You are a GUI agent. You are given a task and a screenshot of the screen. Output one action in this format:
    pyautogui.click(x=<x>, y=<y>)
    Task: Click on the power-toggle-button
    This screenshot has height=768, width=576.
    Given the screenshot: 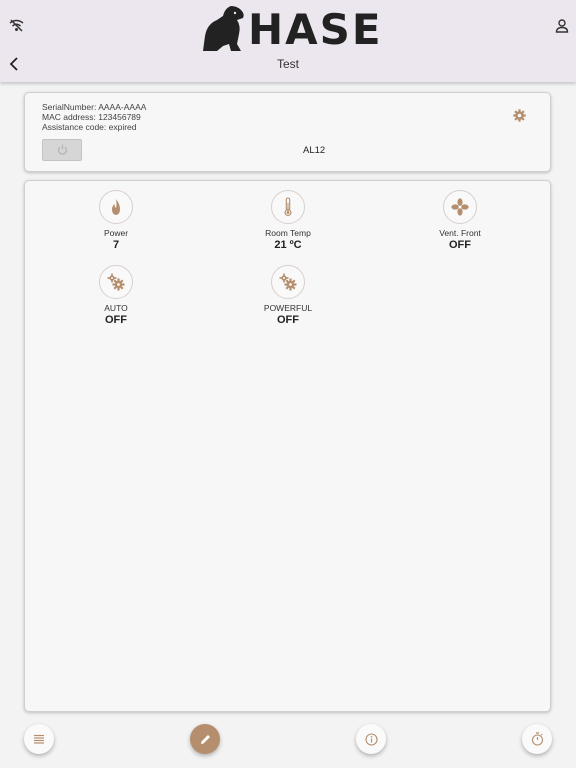 What is the action you would take?
    pyautogui.click(x=62, y=150)
    